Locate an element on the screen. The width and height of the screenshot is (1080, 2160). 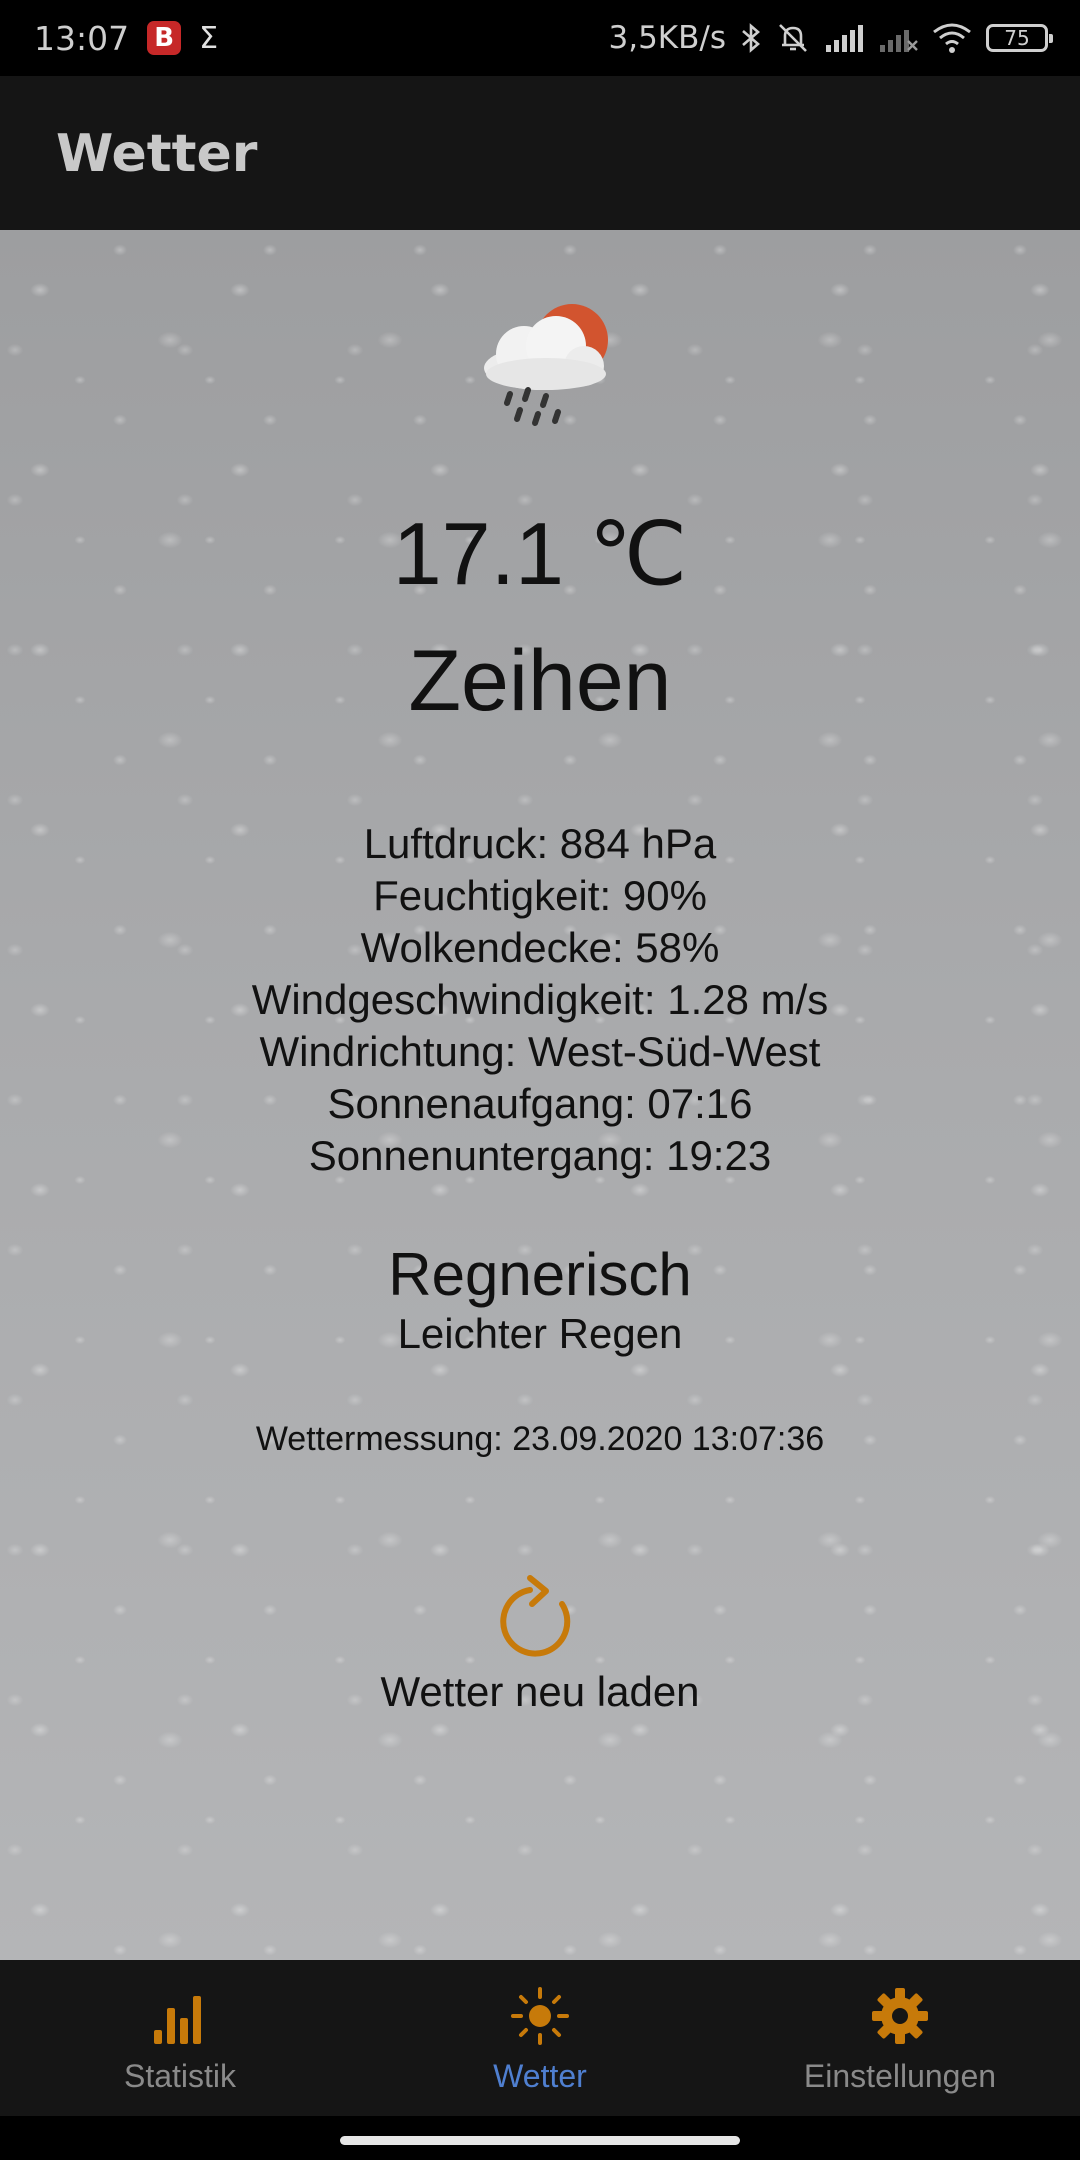
status-time: 13:07 is located at coordinates (82, 38).